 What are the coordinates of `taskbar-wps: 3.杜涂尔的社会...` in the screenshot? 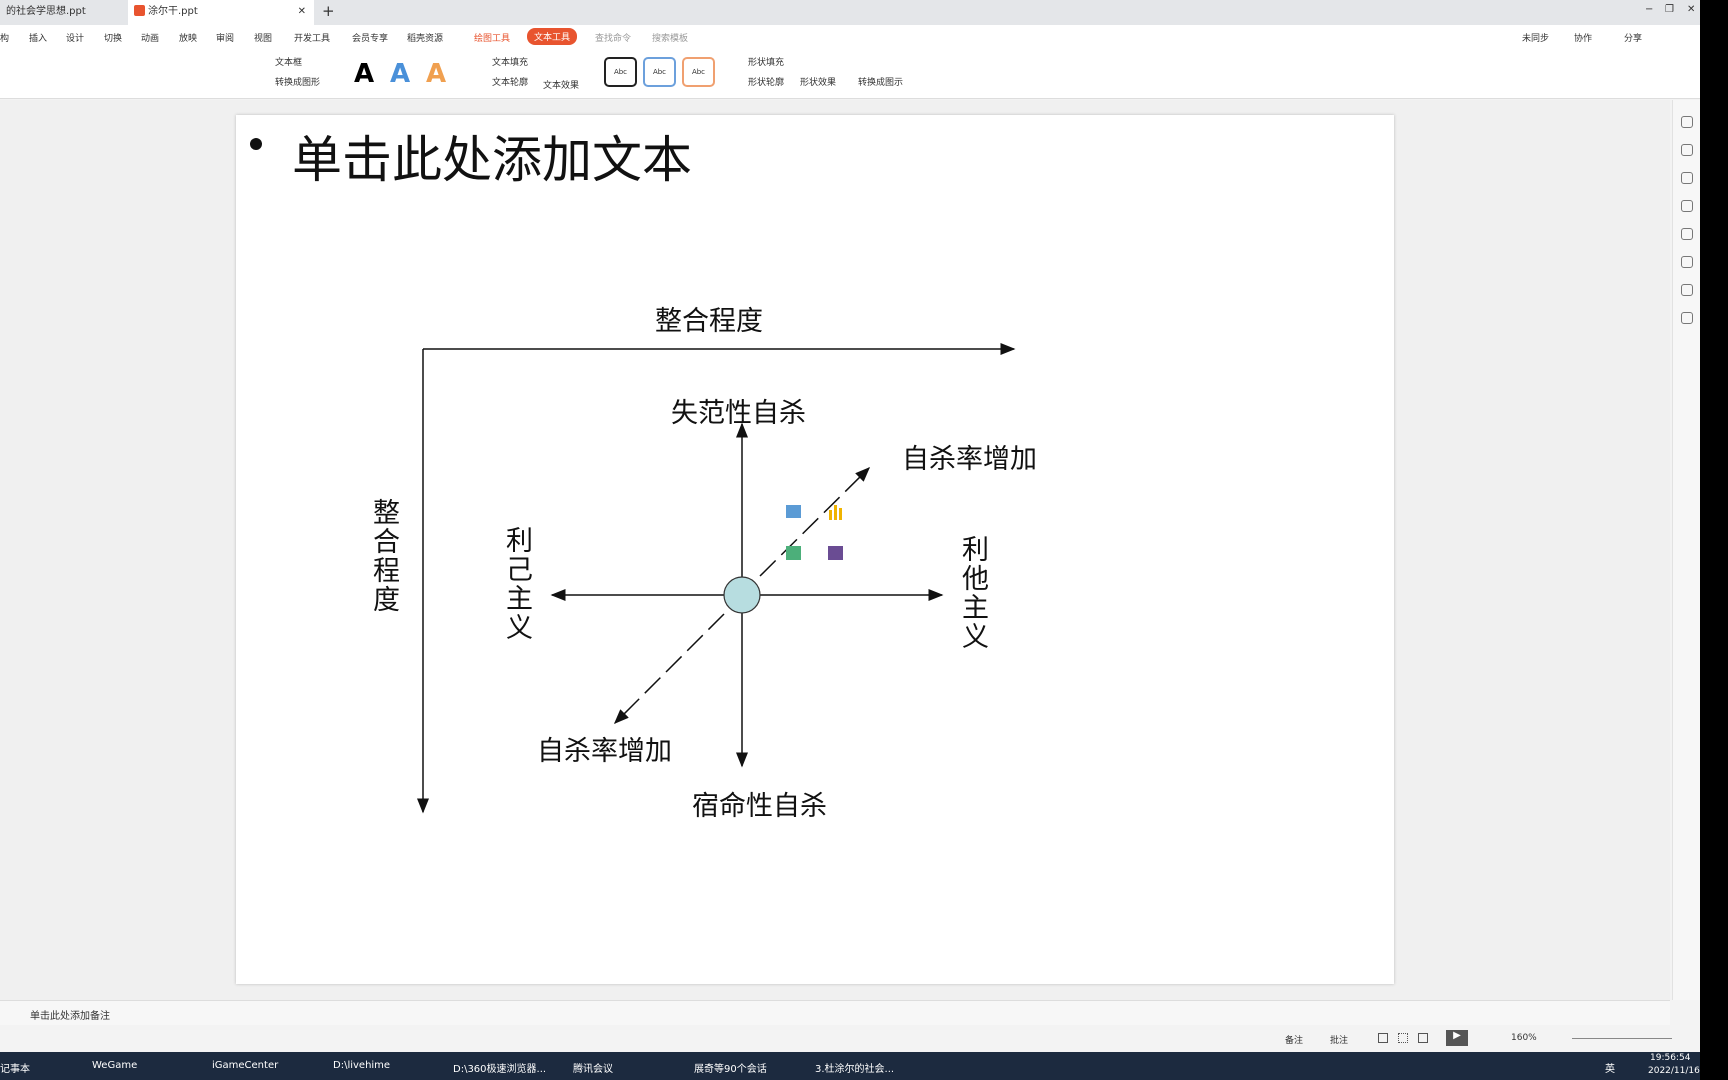 It's located at (854, 1067).